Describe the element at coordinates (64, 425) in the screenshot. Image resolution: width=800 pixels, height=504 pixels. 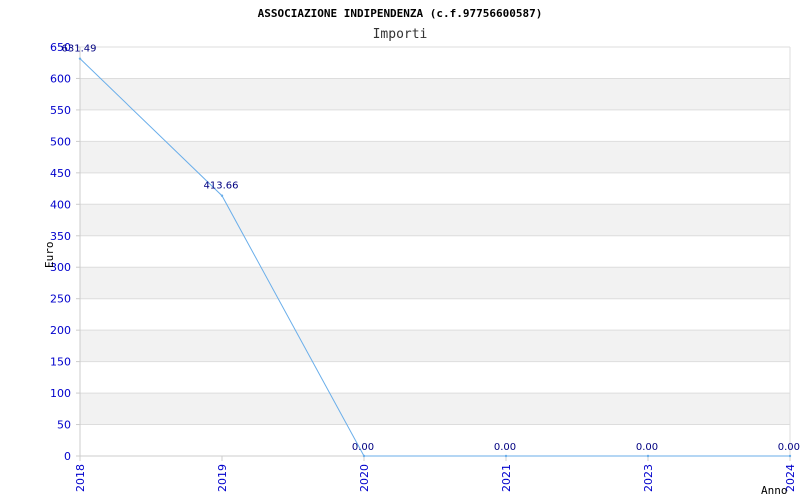
I see `y-tick-label: 50` at that location.